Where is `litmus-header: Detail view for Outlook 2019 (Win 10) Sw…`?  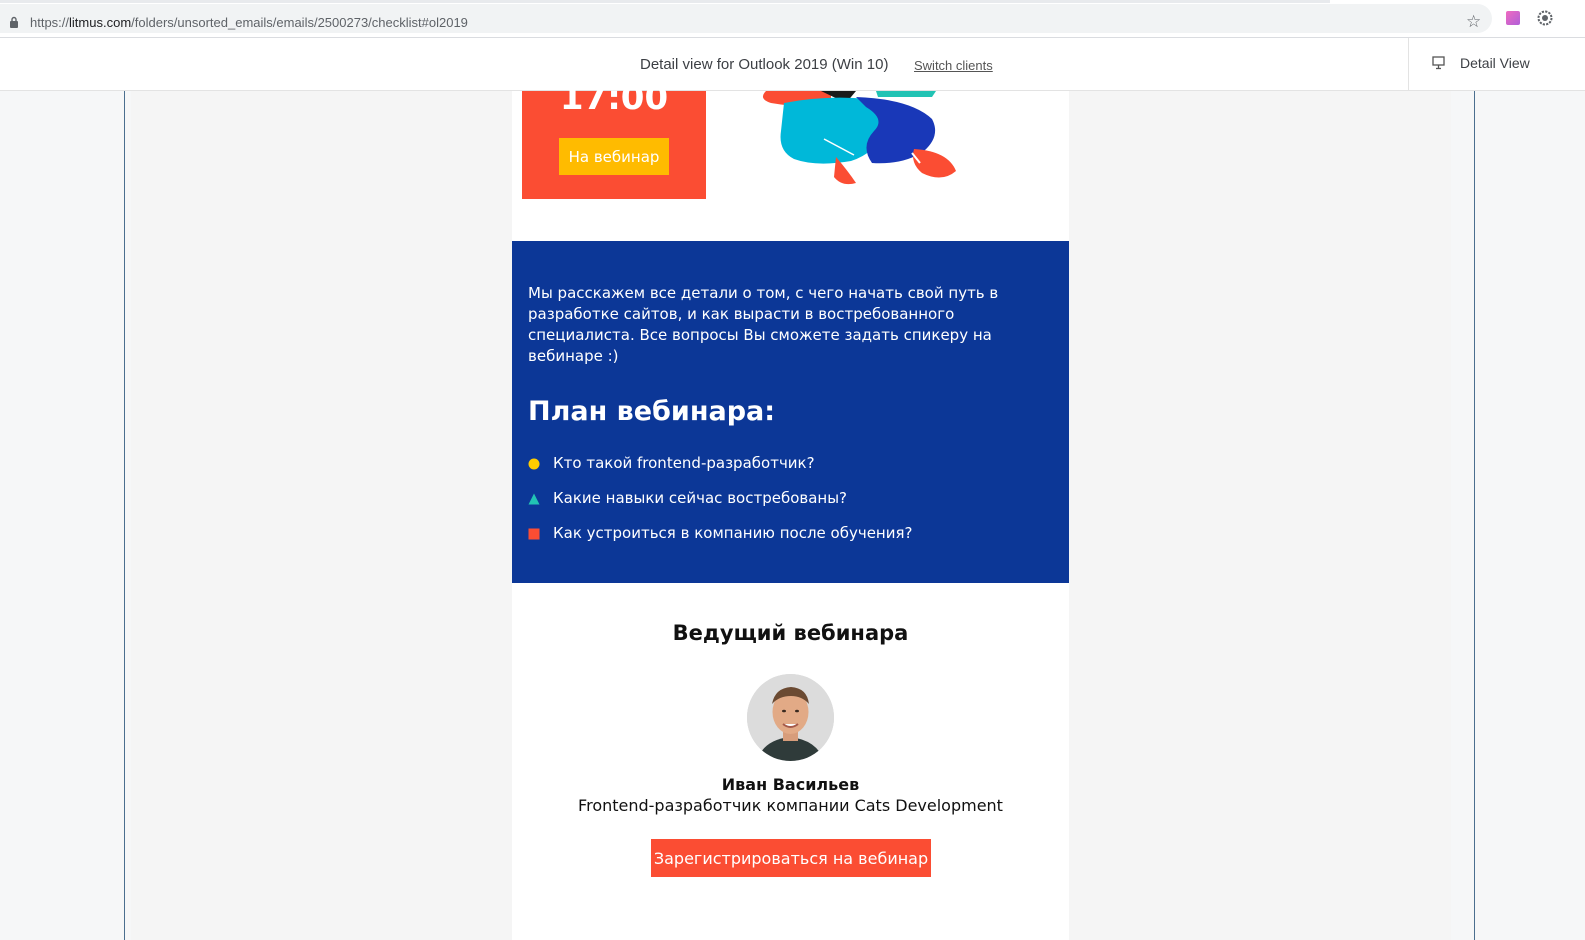
litmus-header: Detail view for Outlook 2019 (Win 10) Sw… is located at coordinates (792, 64).